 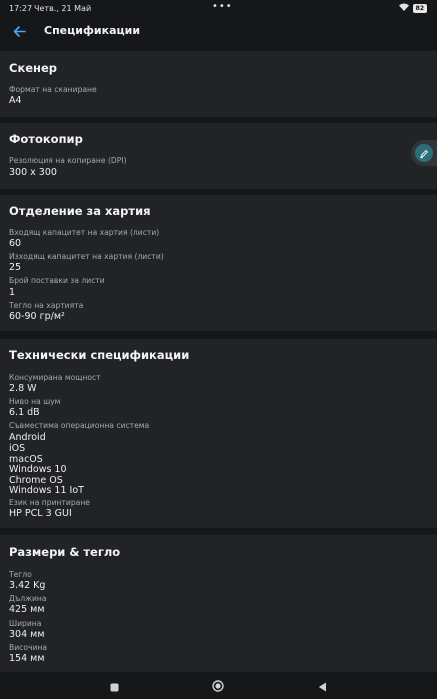 I want to click on field-label: Дължина, so click(x=28, y=598).